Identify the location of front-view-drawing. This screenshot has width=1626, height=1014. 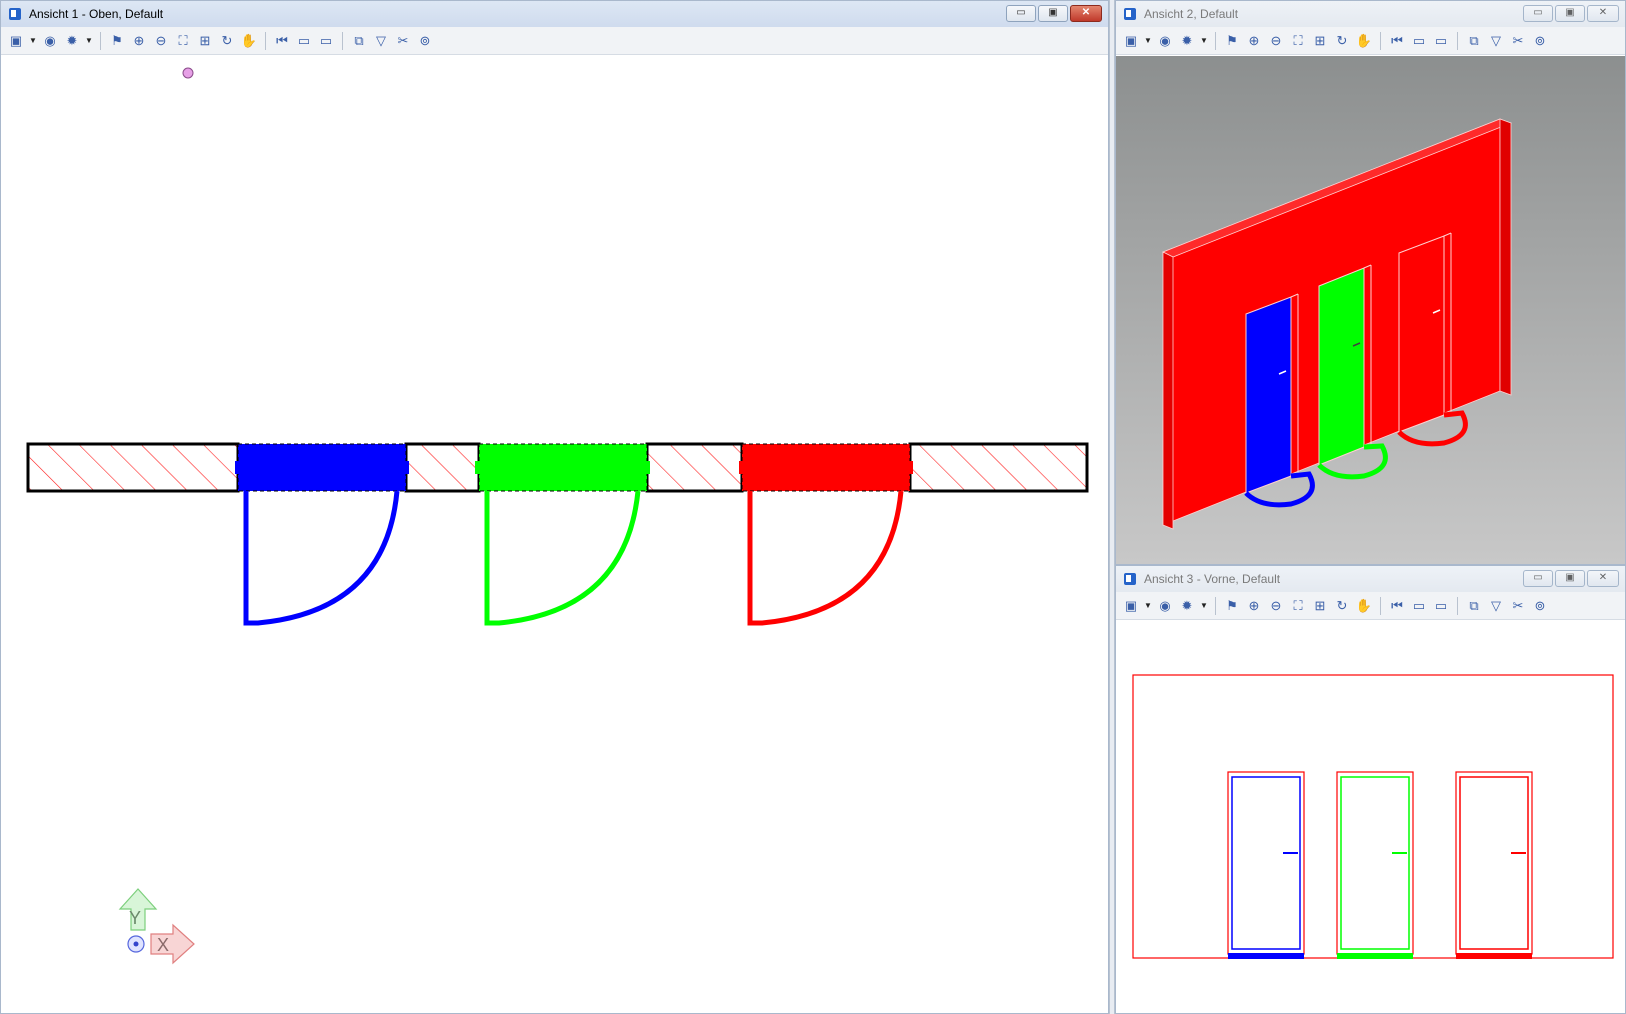
(1373, 816).